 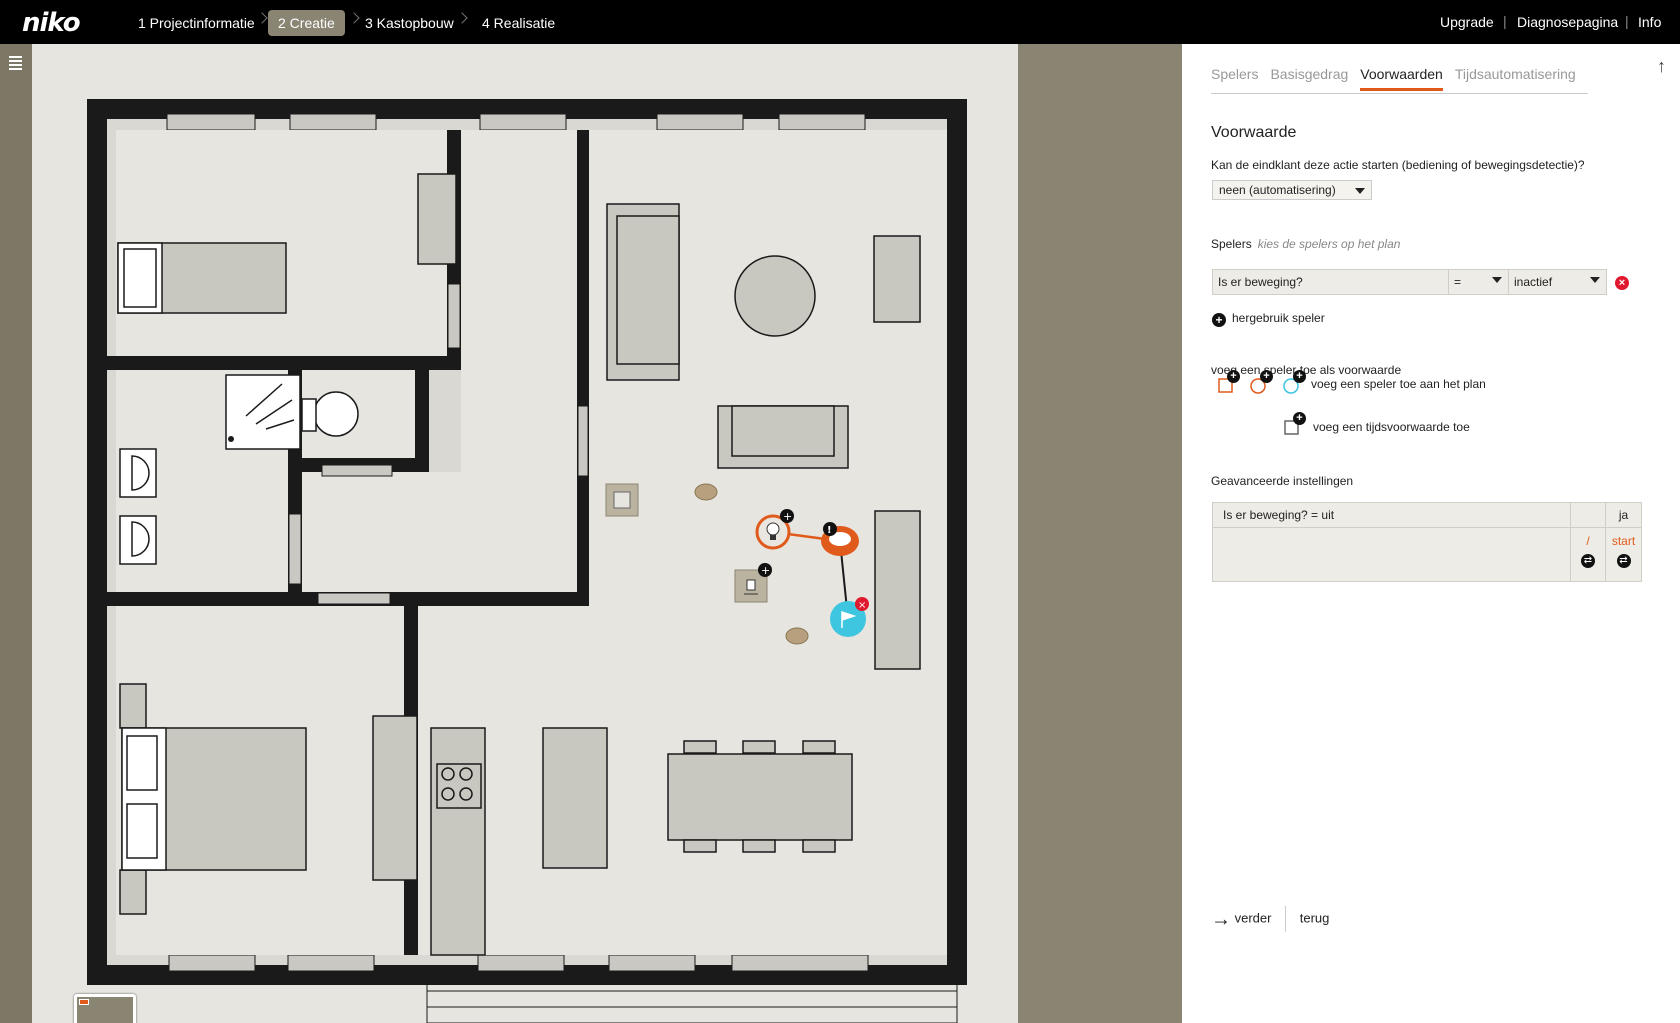 I want to click on add-square-player-icon: +, so click(x=1228, y=382).